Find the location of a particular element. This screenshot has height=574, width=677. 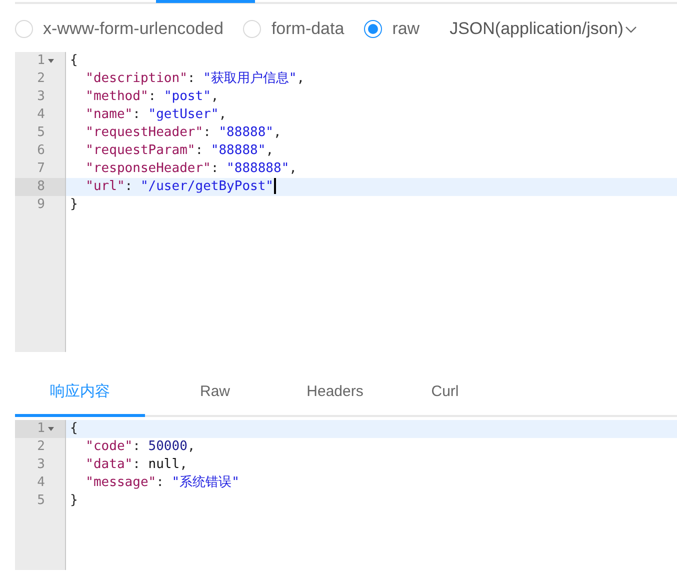

code-line: "method": "post", is located at coordinates (151, 96).